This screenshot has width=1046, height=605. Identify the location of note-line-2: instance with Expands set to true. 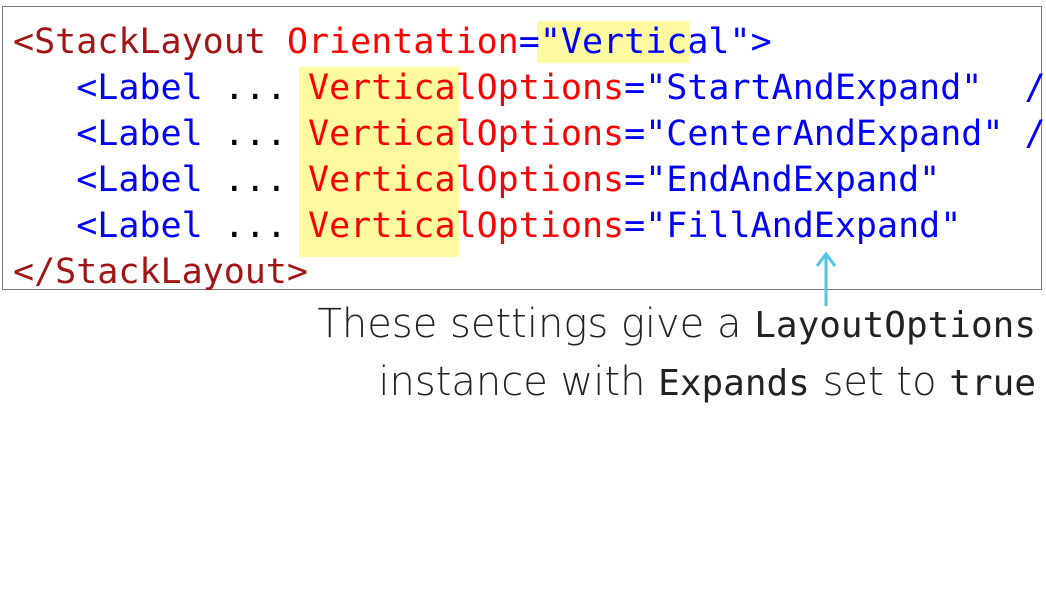
(676, 383).